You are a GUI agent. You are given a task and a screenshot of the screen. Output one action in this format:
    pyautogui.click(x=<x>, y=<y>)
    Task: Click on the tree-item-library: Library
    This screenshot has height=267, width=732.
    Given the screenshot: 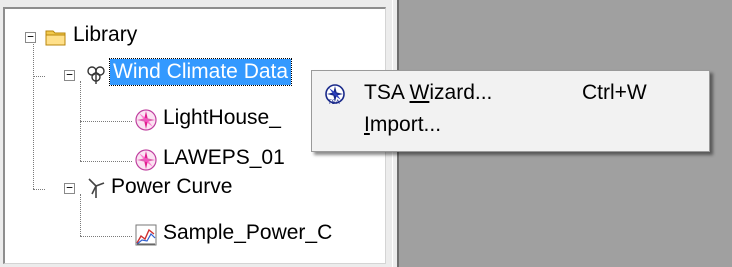 What is the action you would take?
    pyautogui.click(x=105, y=35)
    